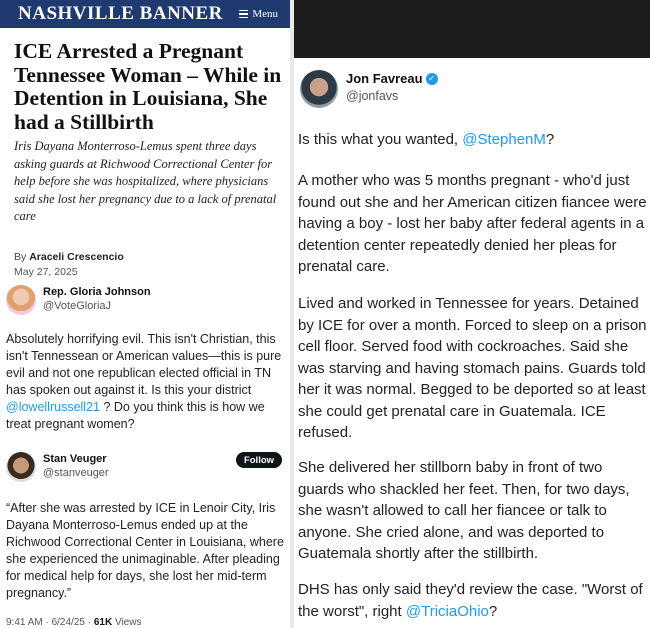 This screenshot has height=628, width=650. I want to click on tweet-header-gloria-johnson: Rep. Gloria Johnson @VoteGloriaJ, so click(78, 300).